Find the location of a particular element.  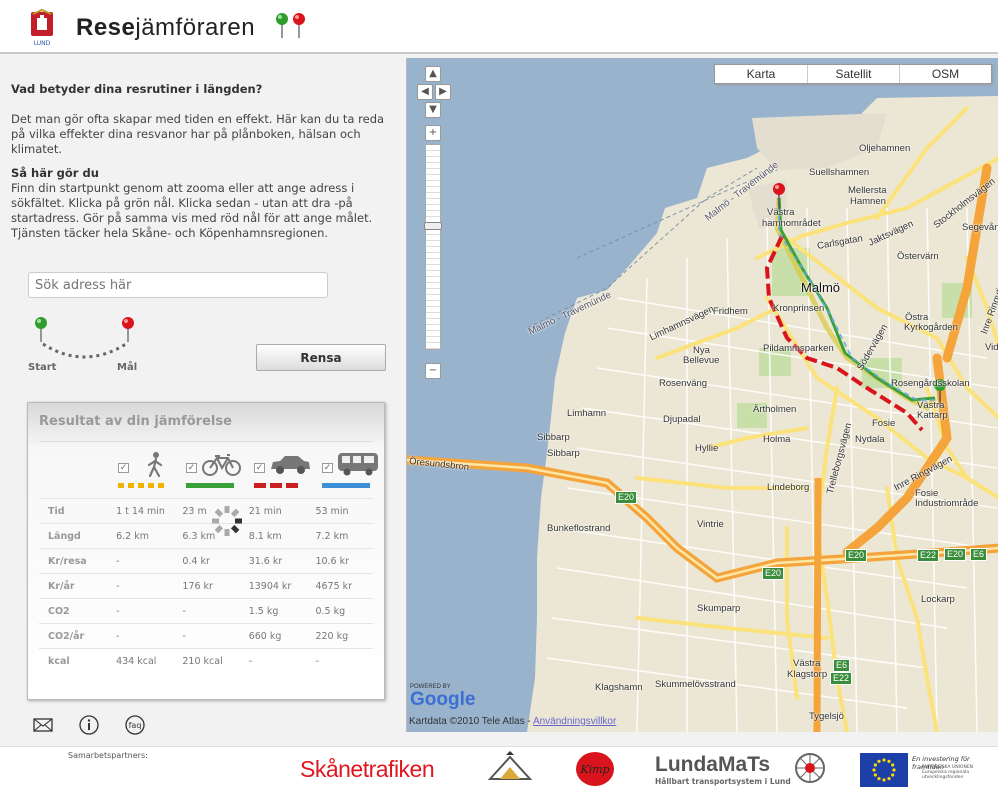

divider is located at coordinates (206, 441).